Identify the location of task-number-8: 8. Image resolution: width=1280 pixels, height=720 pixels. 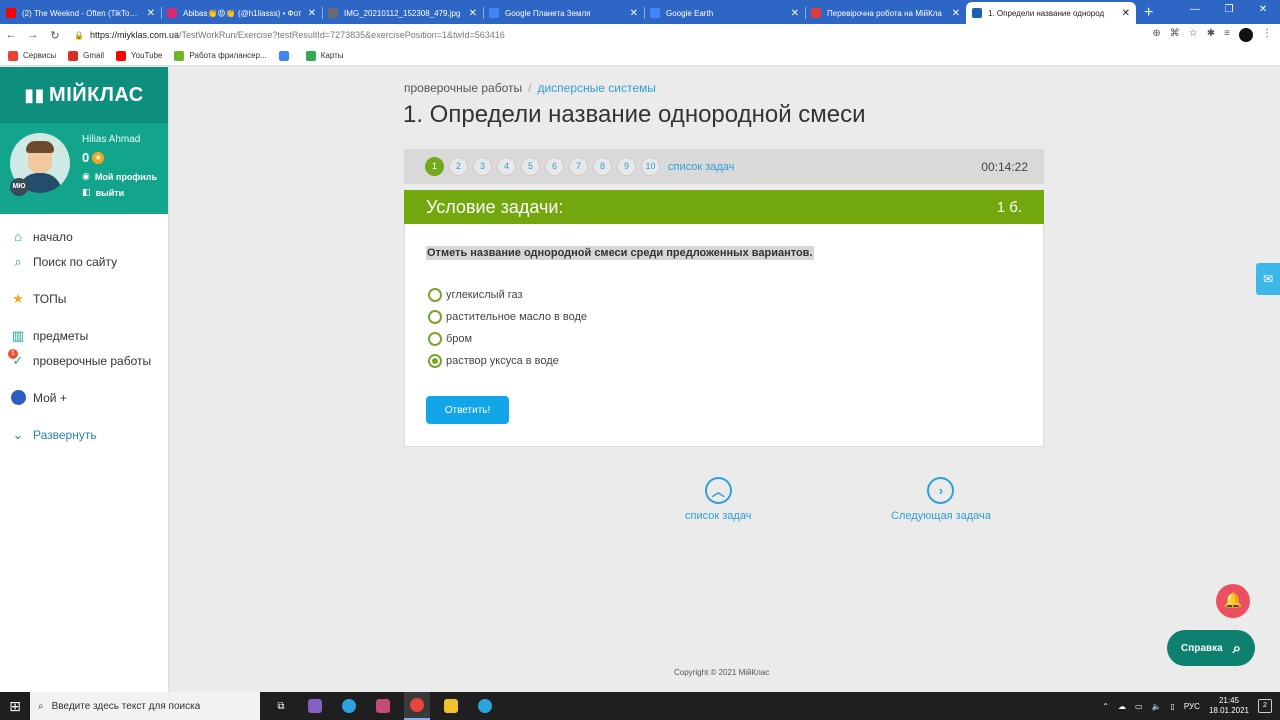
(602, 166).